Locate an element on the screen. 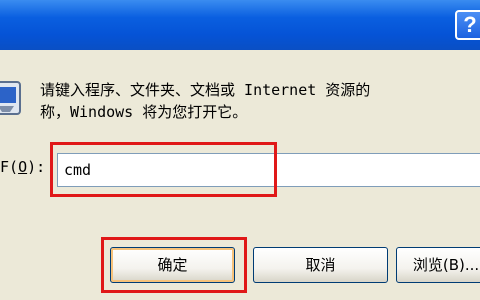  open-label-prefix: ( is located at coordinates (14, 167).